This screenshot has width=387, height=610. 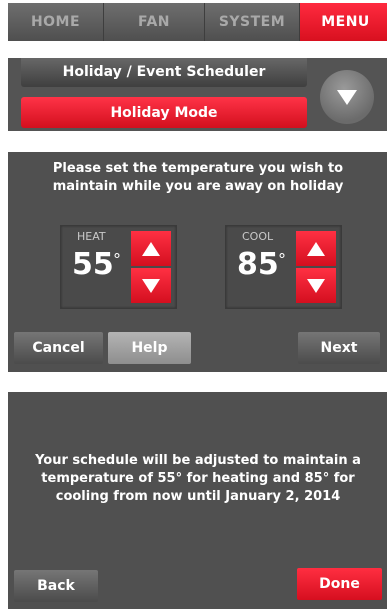 What do you see at coordinates (117, 259) in the screenshot?
I see `heat-degree-symbol: °` at bounding box center [117, 259].